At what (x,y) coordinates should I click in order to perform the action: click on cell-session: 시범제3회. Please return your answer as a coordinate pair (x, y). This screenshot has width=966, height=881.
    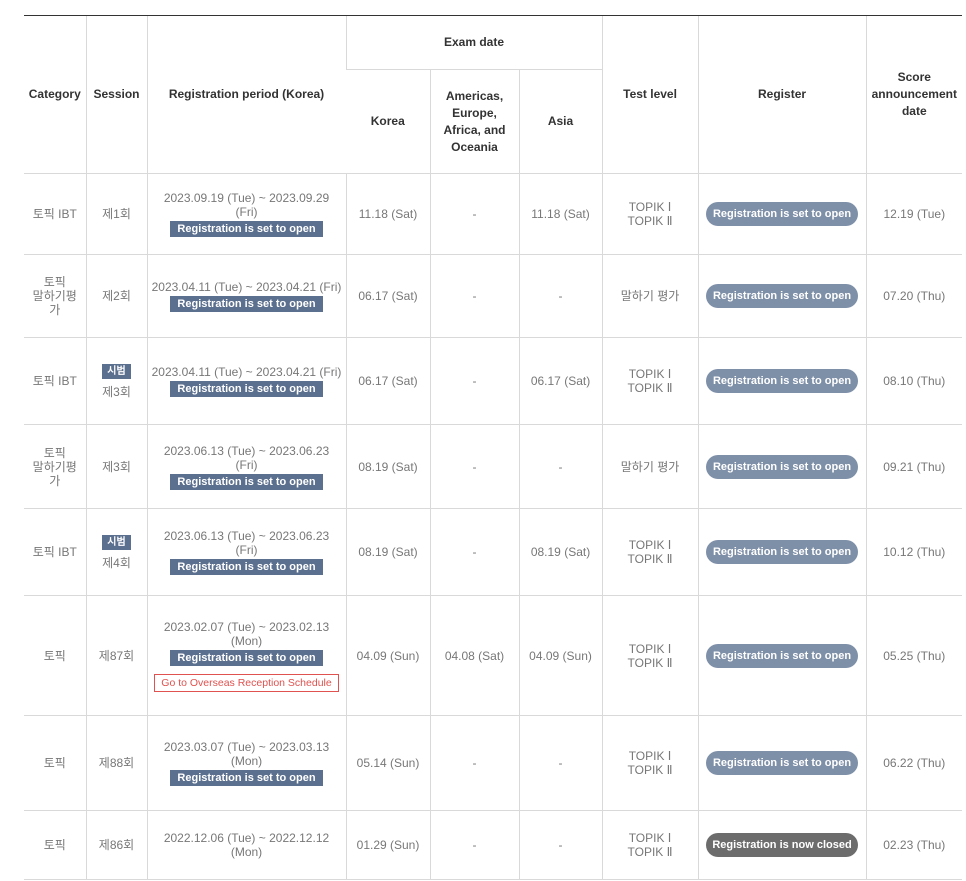
    Looking at the image, I should click on (116, 381).